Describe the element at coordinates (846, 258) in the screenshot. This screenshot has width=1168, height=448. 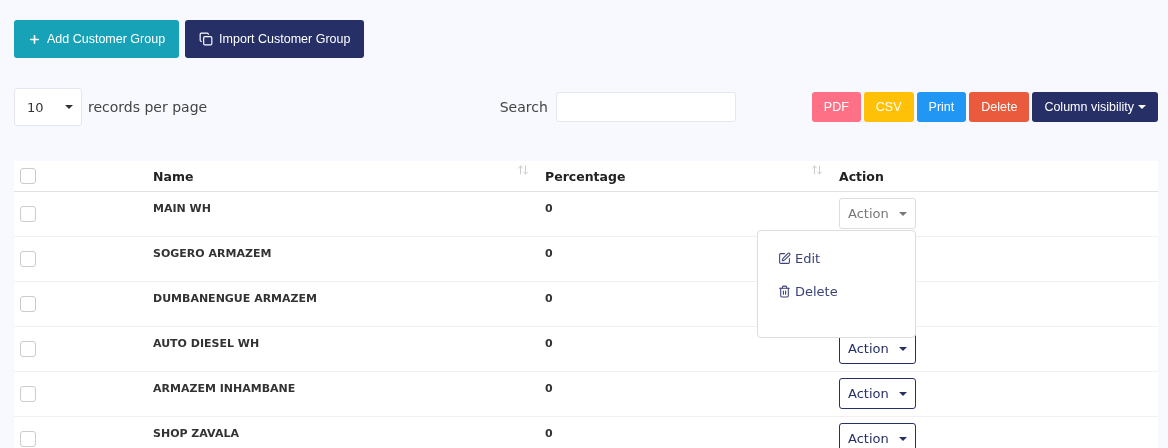
I see `menu-item: Edit` at that location.